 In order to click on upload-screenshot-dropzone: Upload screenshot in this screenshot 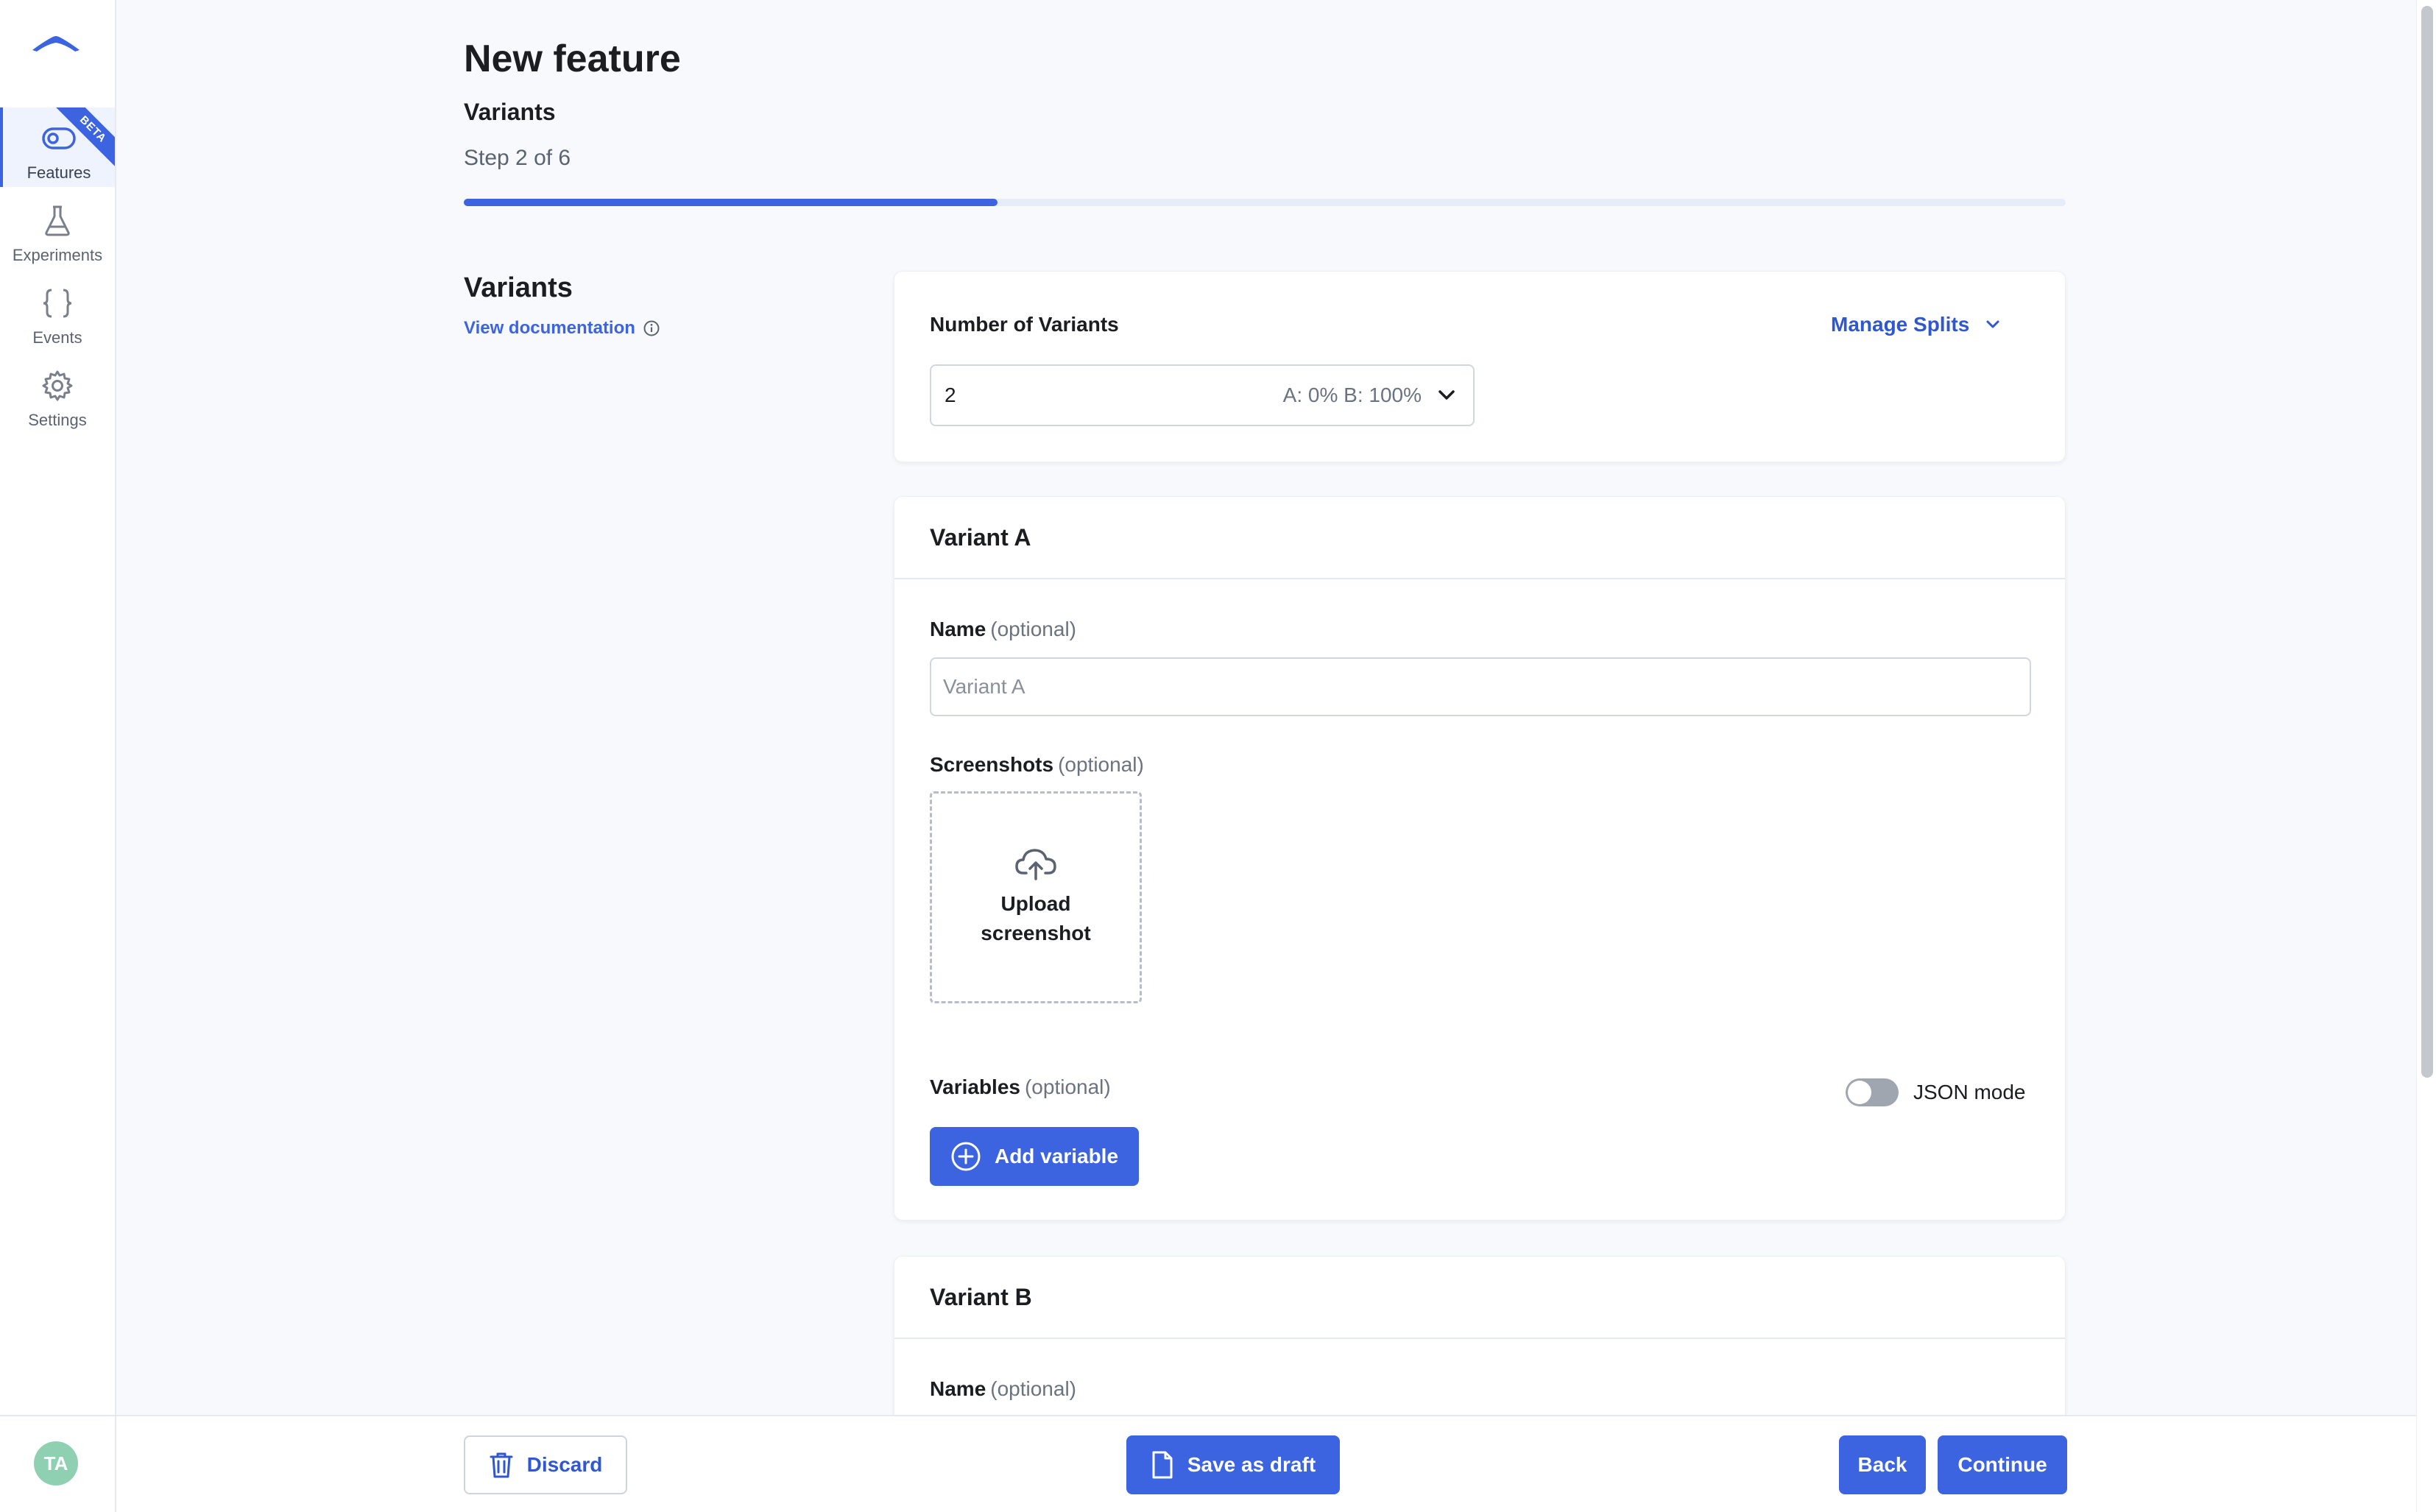, I will do `click(1036, 897)`.